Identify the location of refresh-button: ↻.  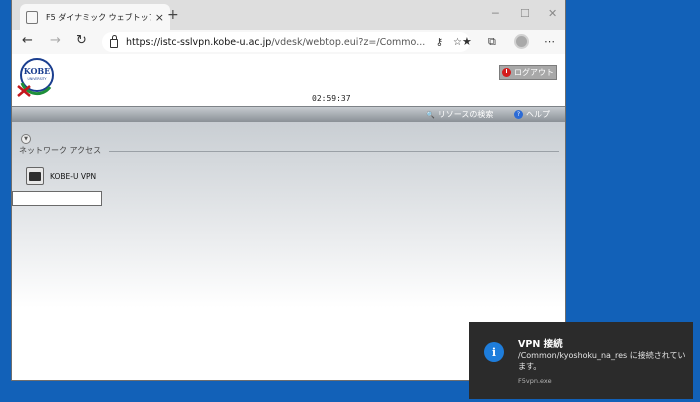
(81, 40).